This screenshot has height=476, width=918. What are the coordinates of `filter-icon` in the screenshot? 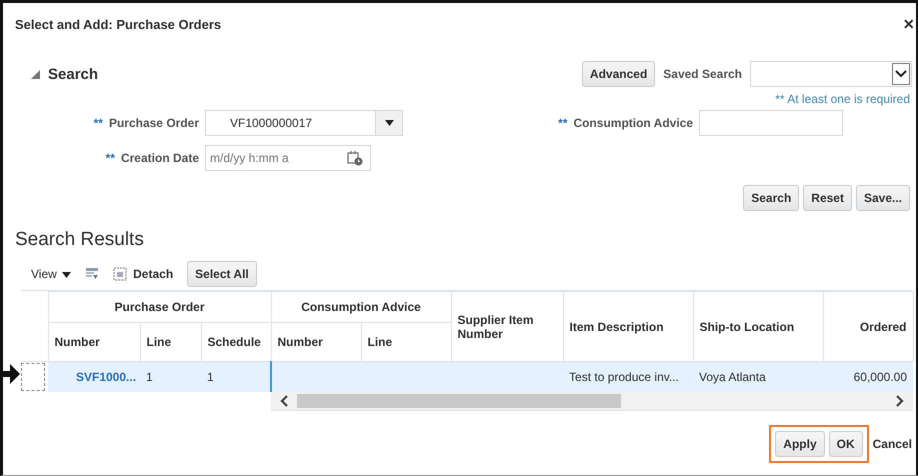 It's located at (92, 274).